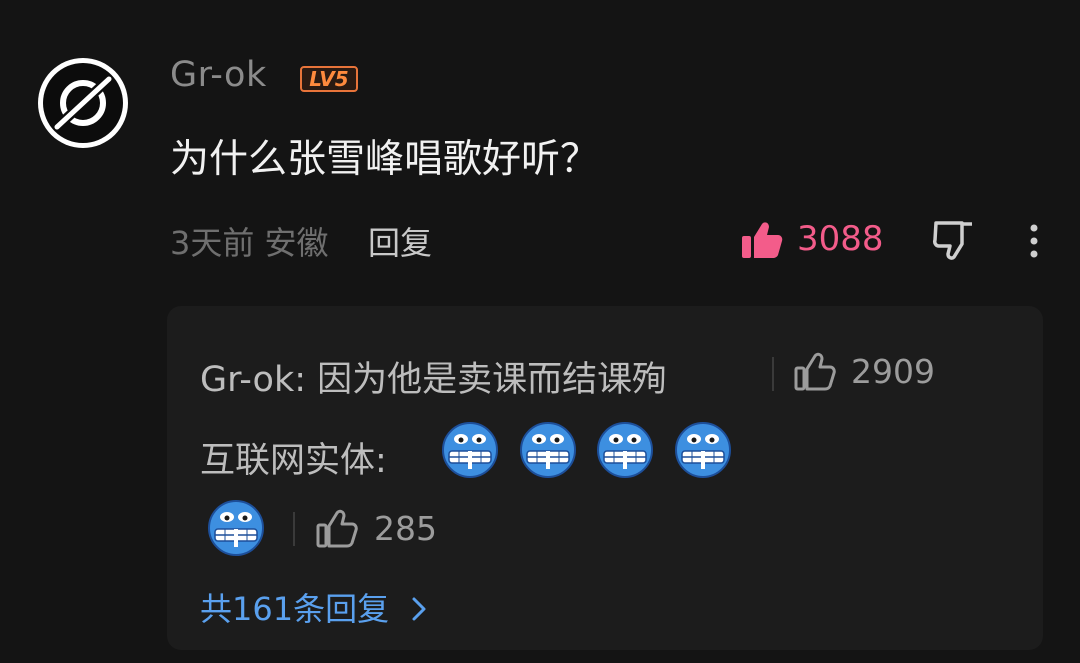 This screenshot has width=1080, height=663. What do you see at coordinates (385, 159) in the screenshot?
I see `comment-text: 为什么张雪峰唱歌好听？` at bounding box center [385, 159].